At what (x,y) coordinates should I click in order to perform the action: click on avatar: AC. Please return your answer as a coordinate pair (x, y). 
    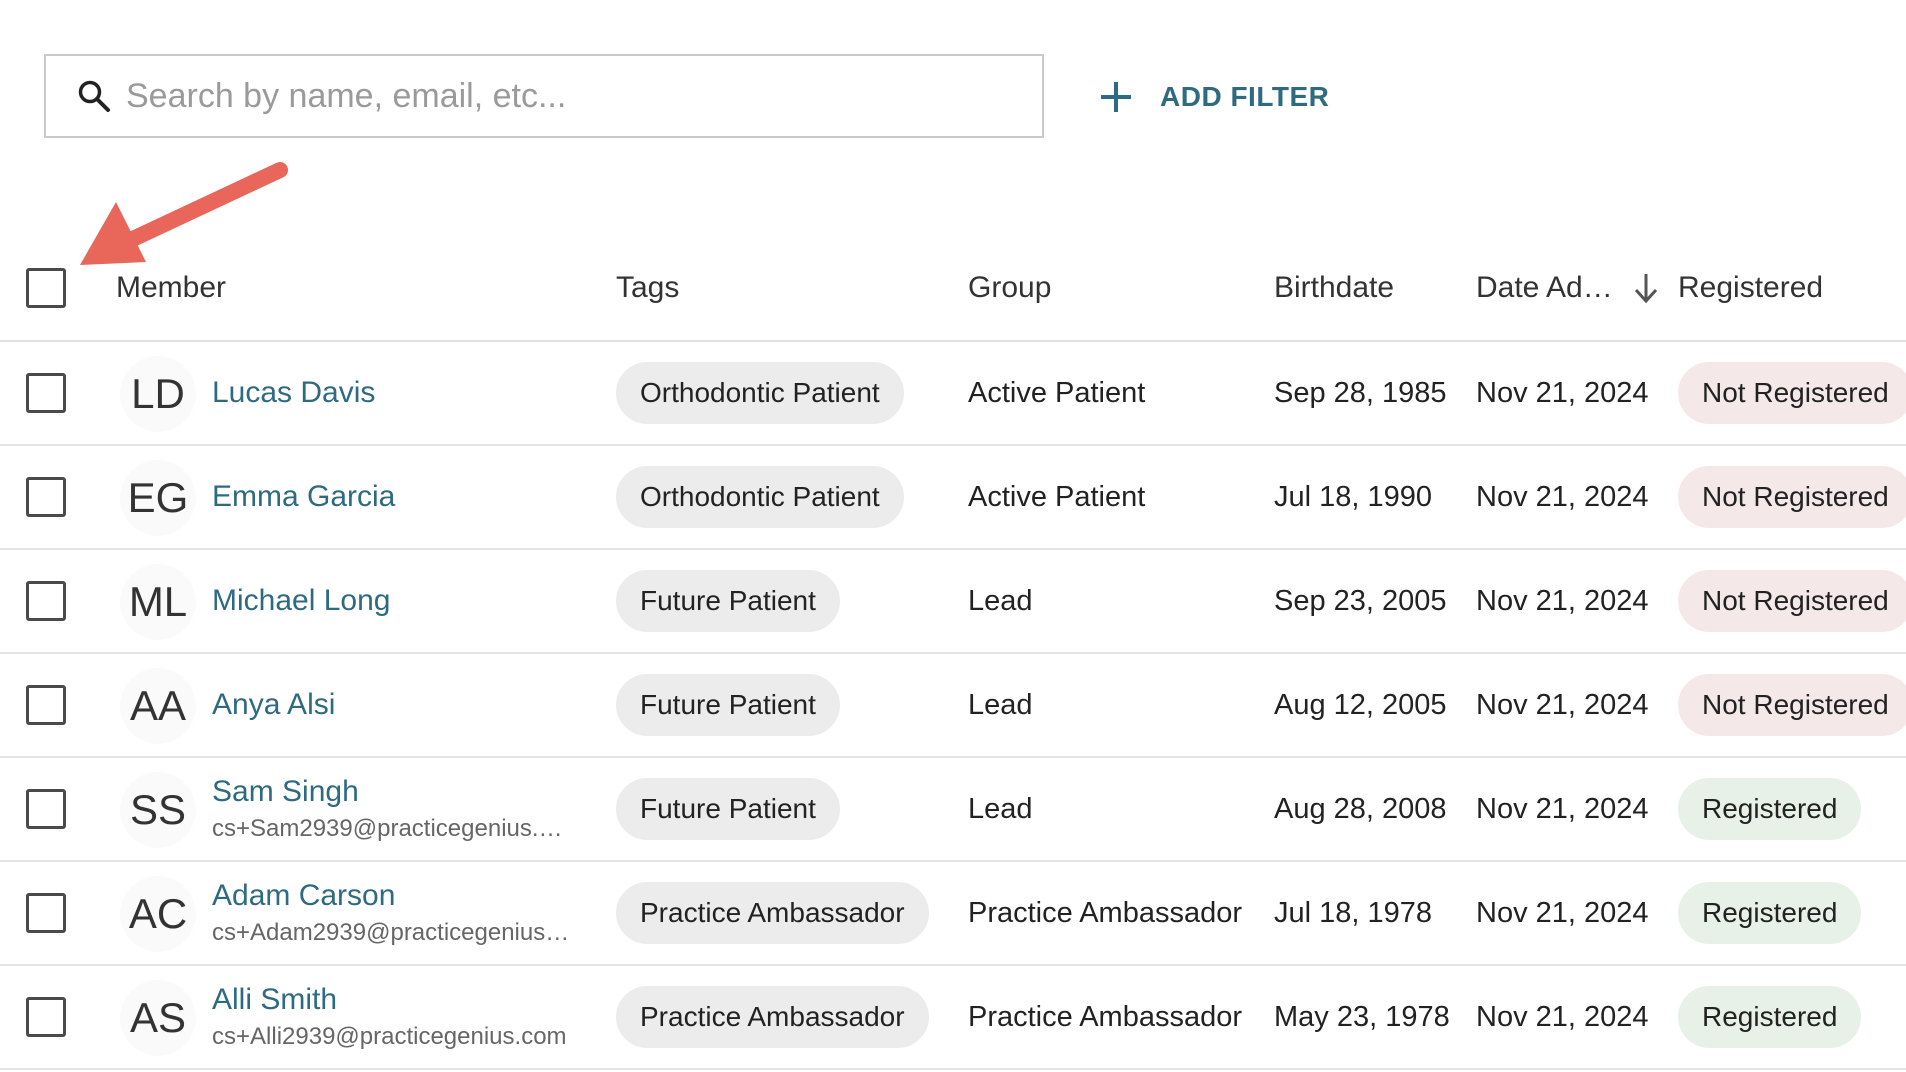
    Looking at the image, I should click on (158, 914).